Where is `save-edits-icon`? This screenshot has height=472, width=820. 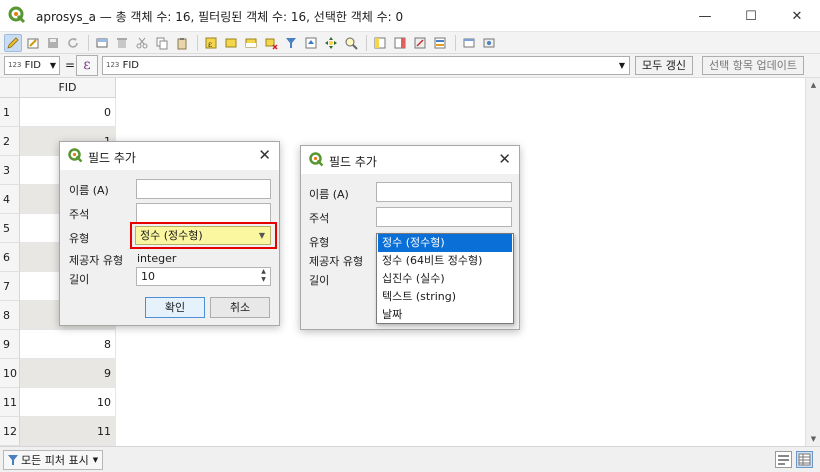 save-edits-icon is located at coordinates (53, 43).